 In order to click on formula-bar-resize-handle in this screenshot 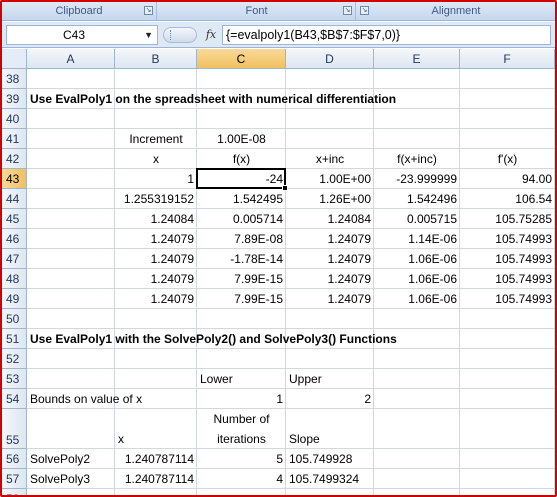, I will do `click(180, 35)`.